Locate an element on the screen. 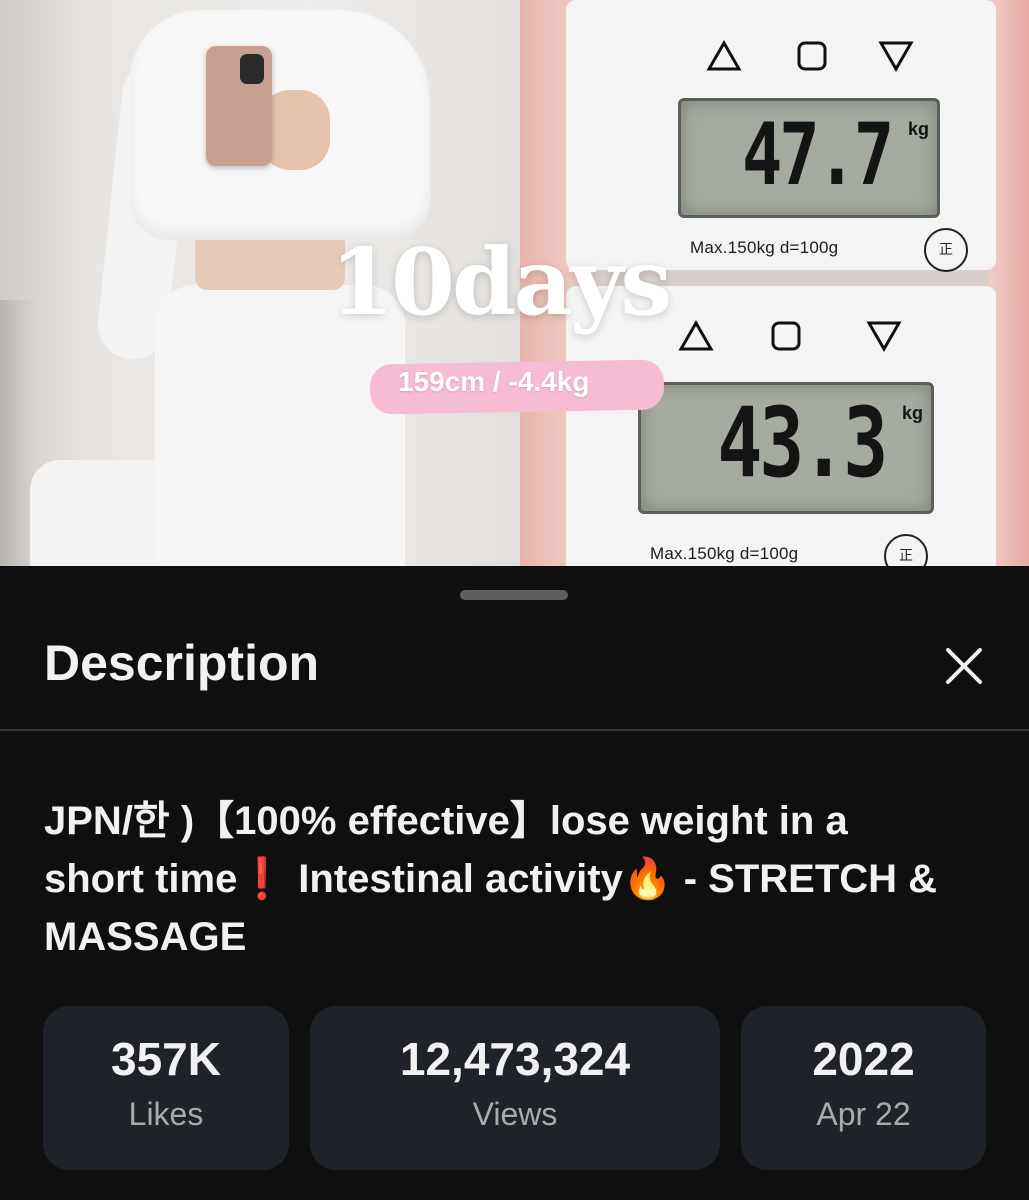 The image size is (1029, 1200). thumbnail-overlay-subtitle: 159cm / -4.4kg is located at coordinates (494, 381).